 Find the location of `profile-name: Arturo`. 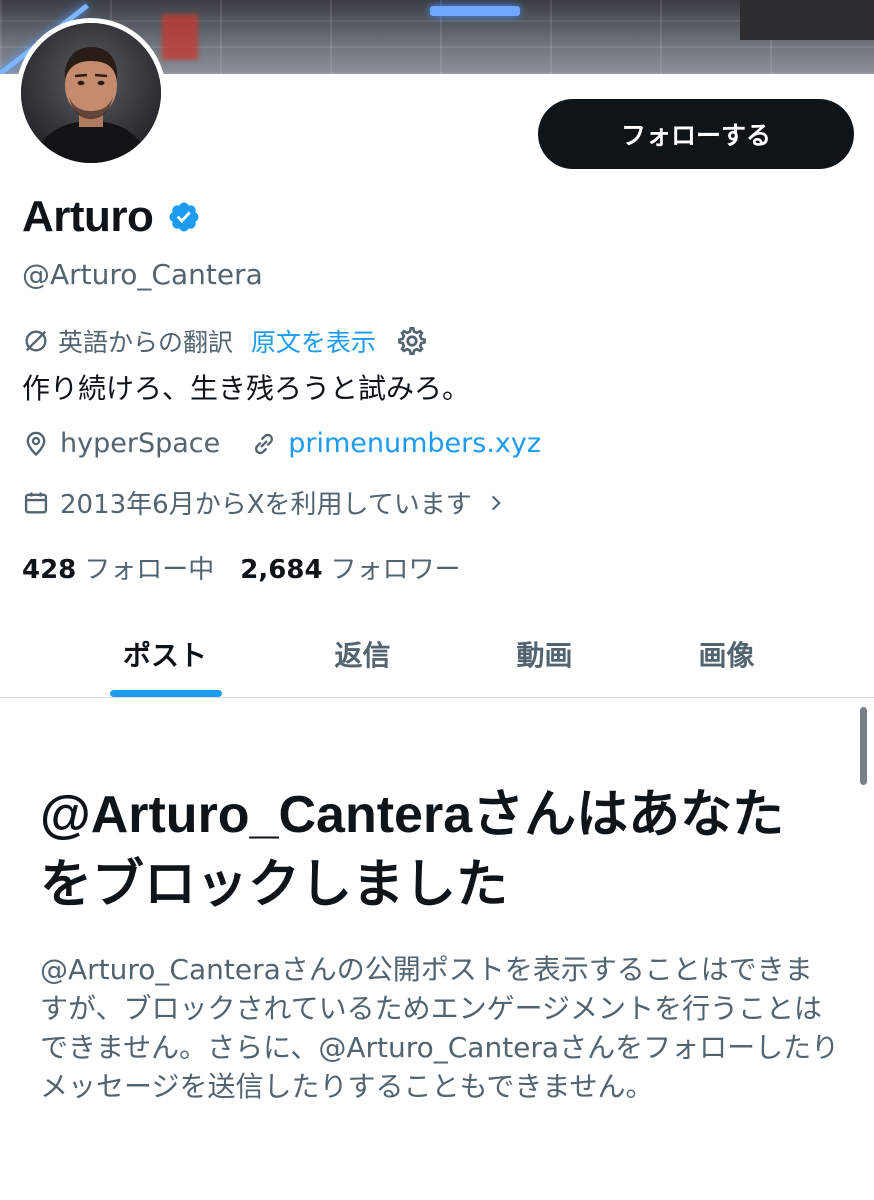

profile-name: Arturo is located at coordinates (88, 216).